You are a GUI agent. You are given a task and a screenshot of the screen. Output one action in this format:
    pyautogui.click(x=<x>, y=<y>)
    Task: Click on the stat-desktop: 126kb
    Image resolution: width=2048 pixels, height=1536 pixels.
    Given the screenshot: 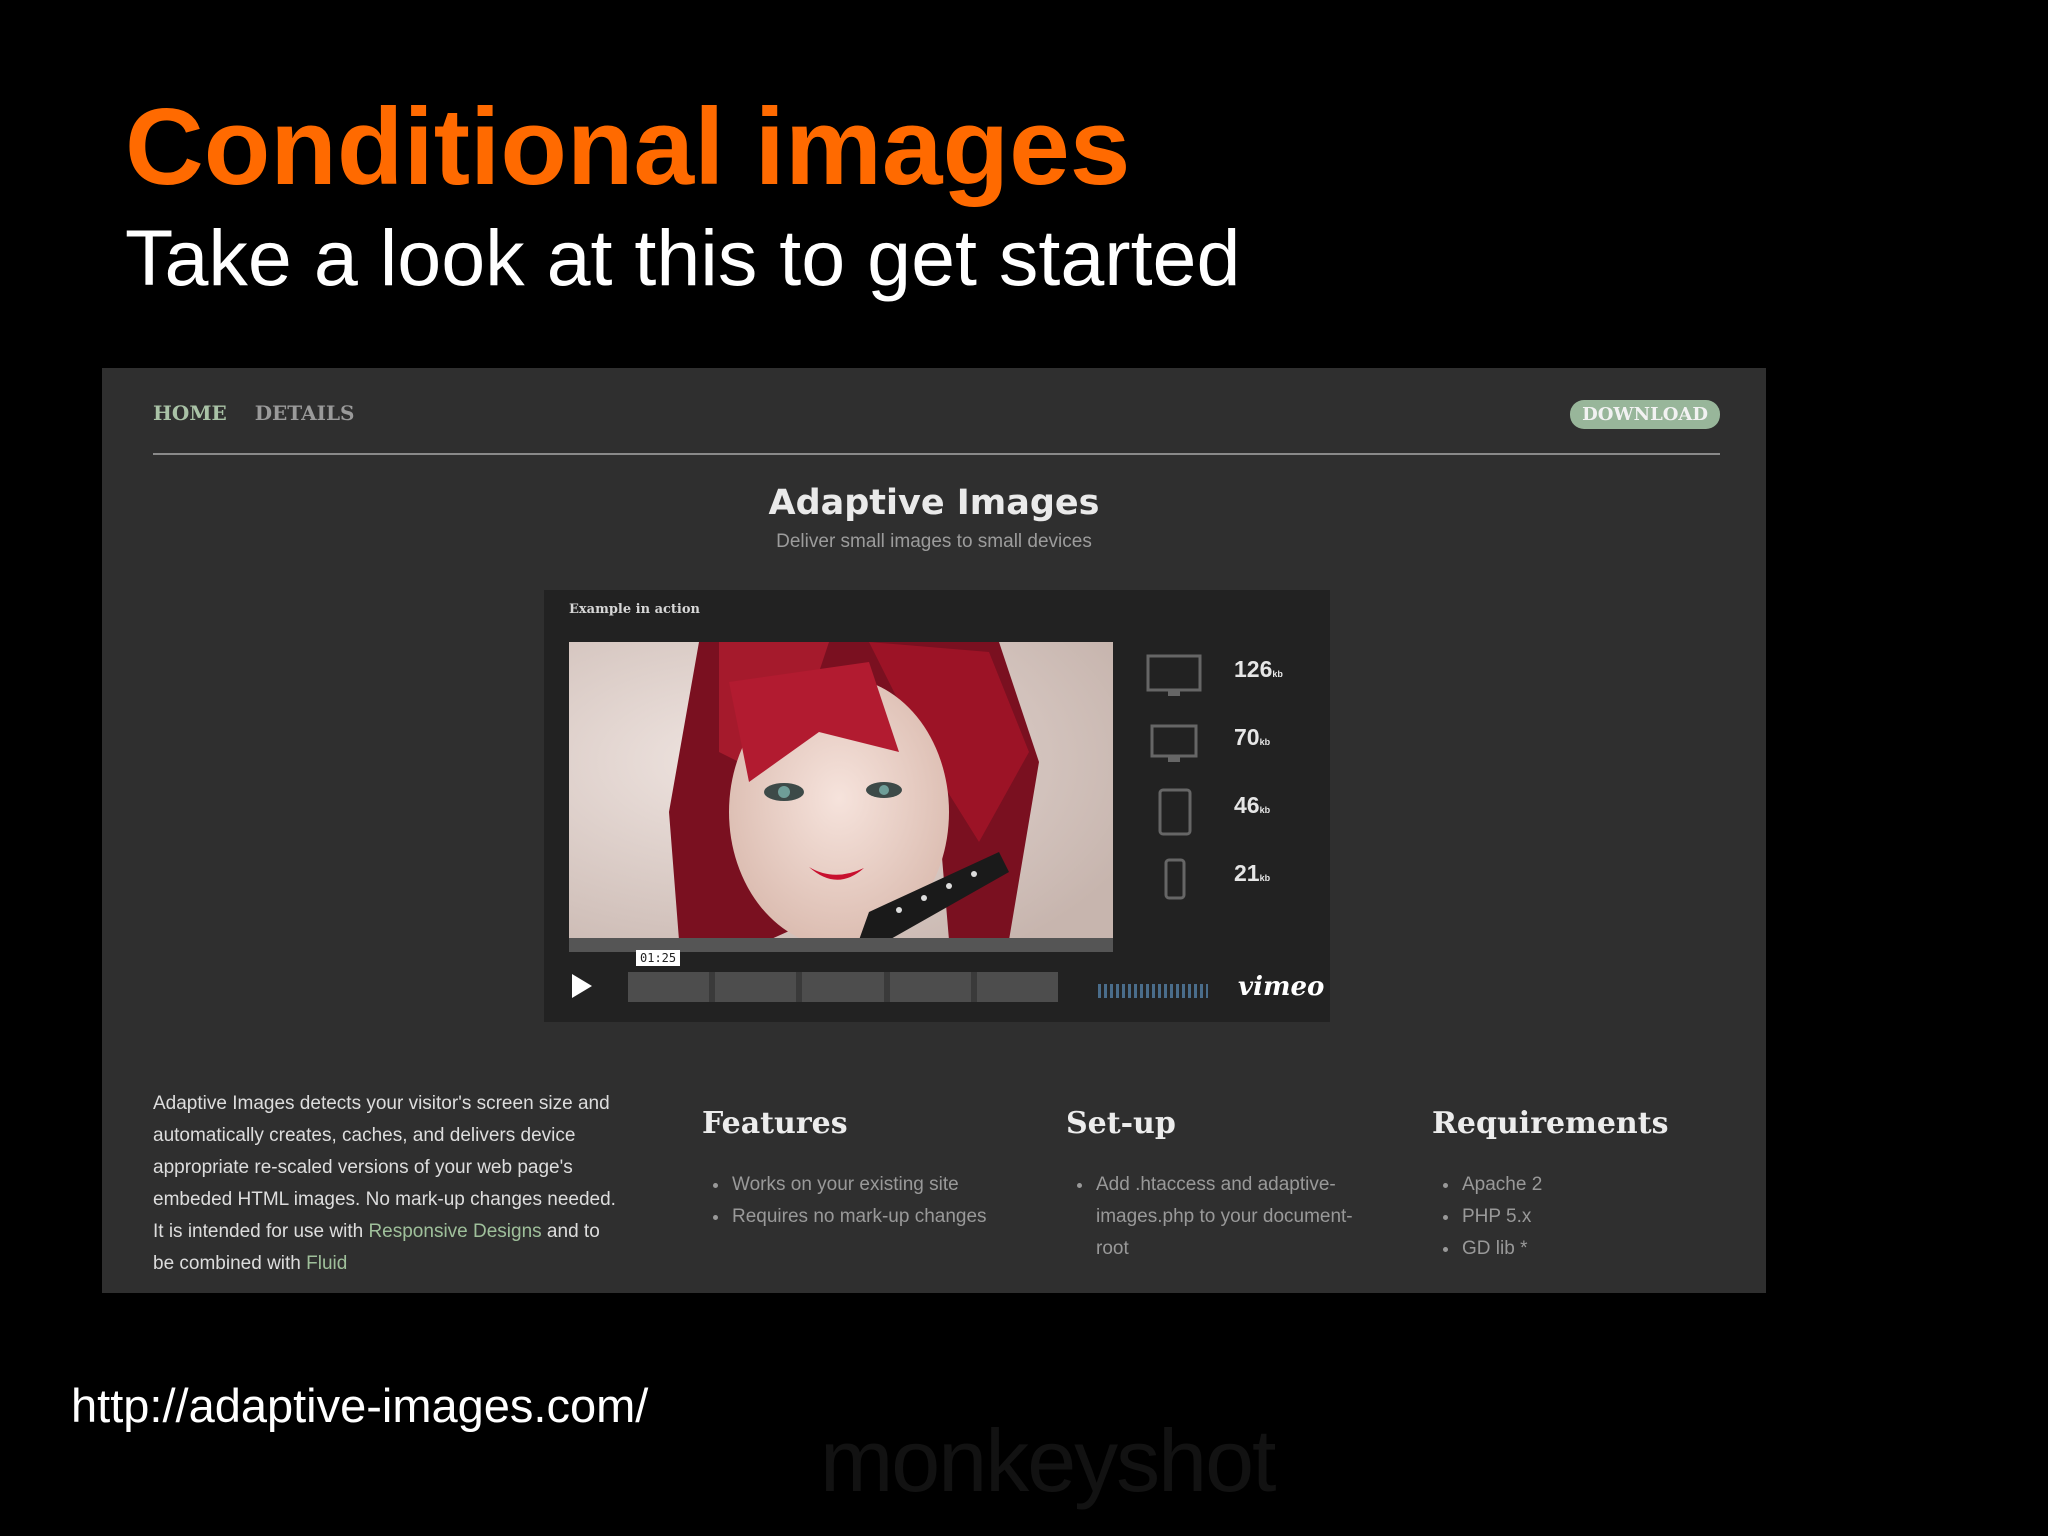 What is the action you would take?
    pyautogui.click(x=1224, y=686)
    